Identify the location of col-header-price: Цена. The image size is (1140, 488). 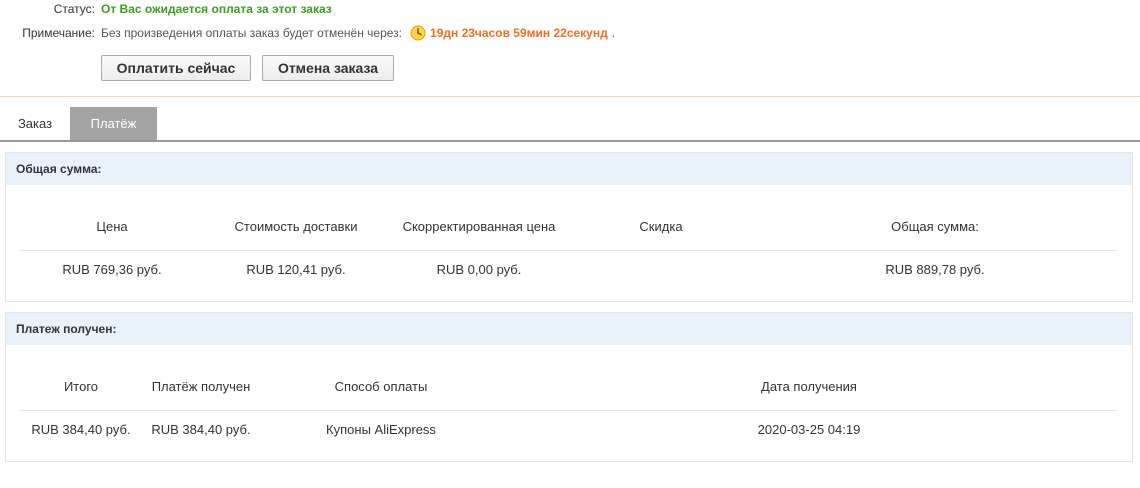
(112, 226).